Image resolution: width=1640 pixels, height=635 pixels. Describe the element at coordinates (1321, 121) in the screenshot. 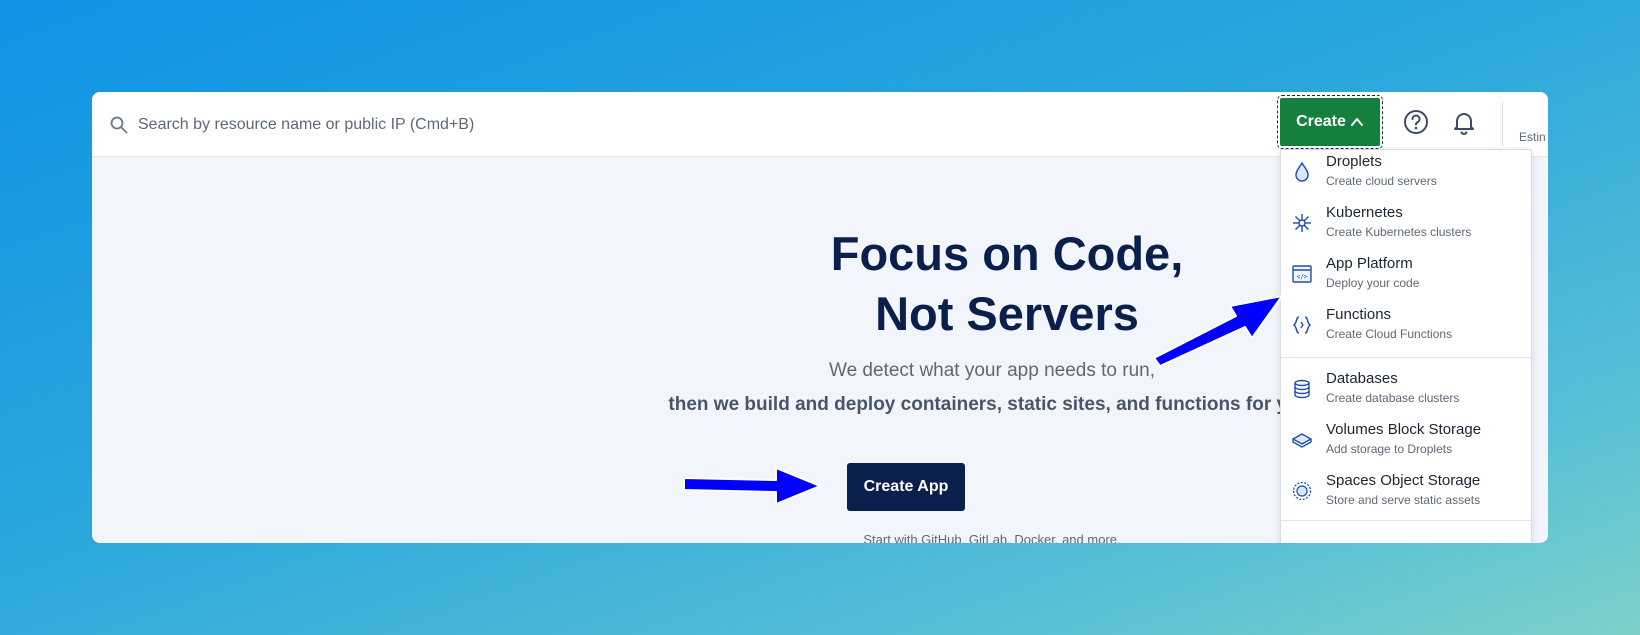

I see `create-button-label: Create` at that location.